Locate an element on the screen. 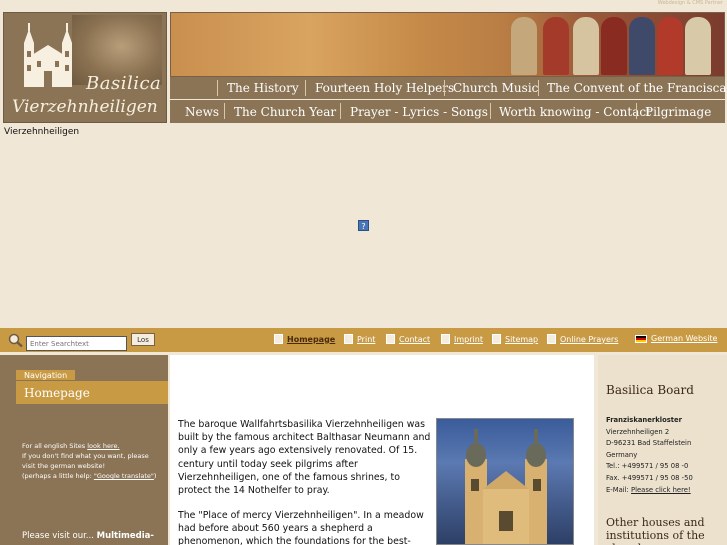 This screenshot has width=727, height=545. email-link: Please click here! is located at coordinates (661, 490).